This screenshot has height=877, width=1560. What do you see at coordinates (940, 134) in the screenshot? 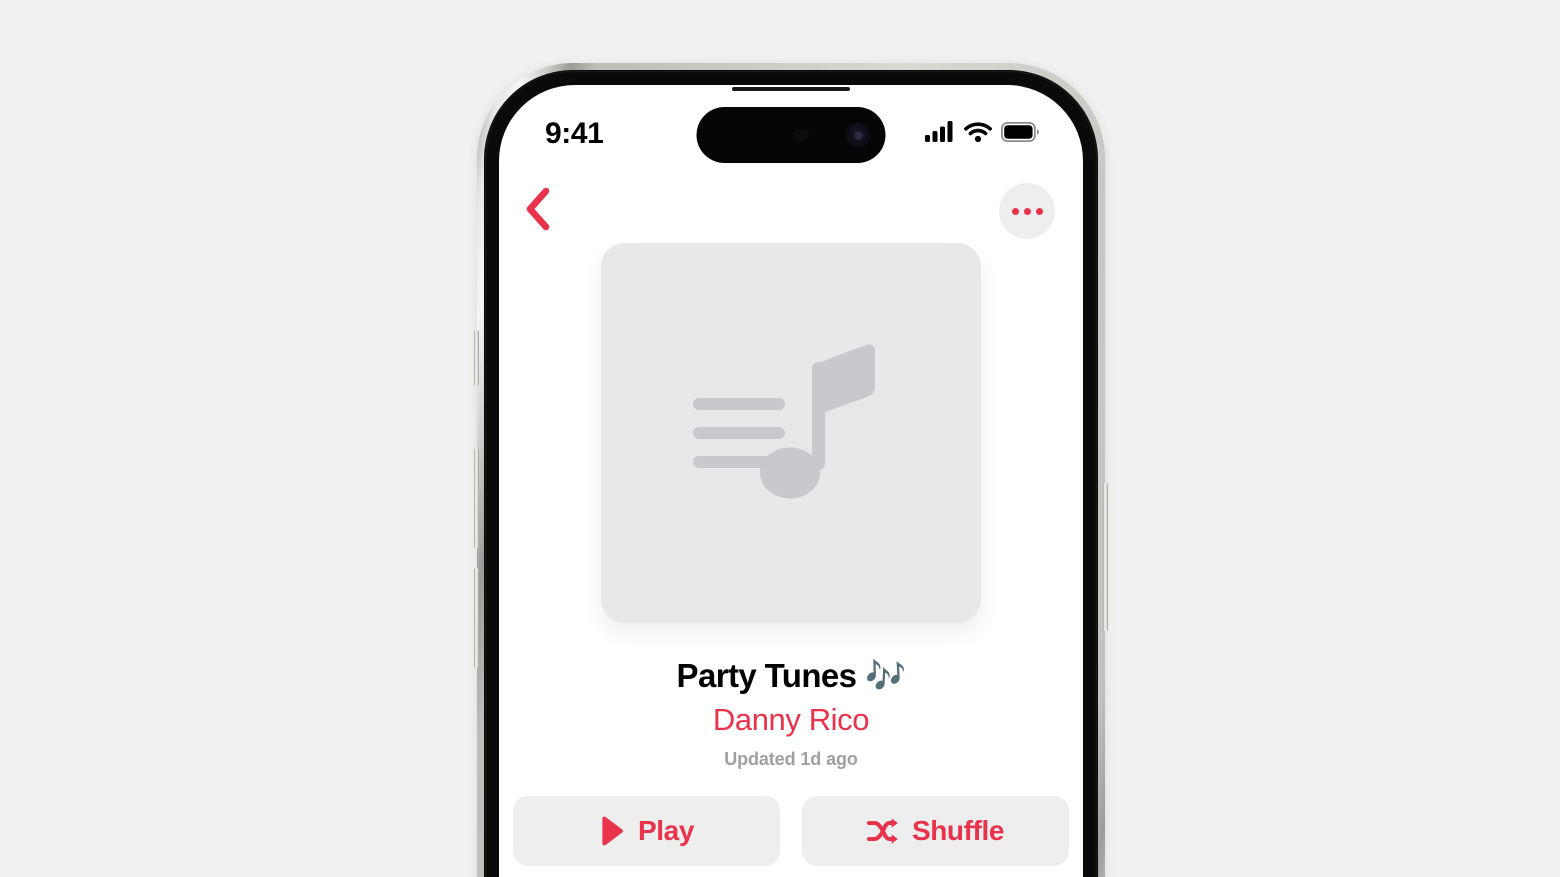
I see `signal-bars-icon` at bounding box center [940, 134].